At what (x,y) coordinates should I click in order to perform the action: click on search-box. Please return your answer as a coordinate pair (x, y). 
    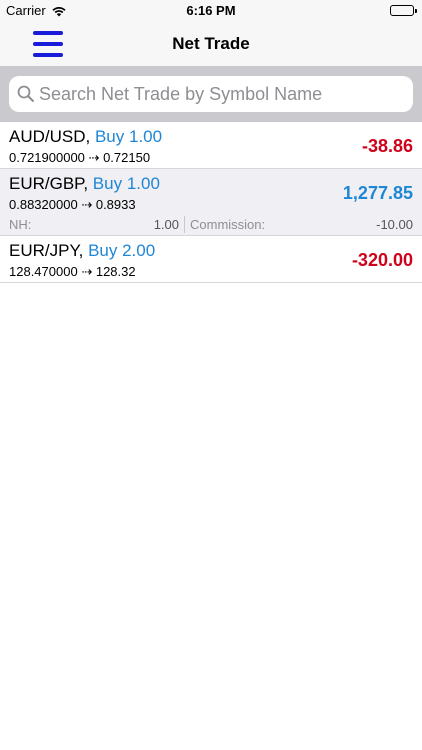
    Looking at the image, I should click on (211, 94).